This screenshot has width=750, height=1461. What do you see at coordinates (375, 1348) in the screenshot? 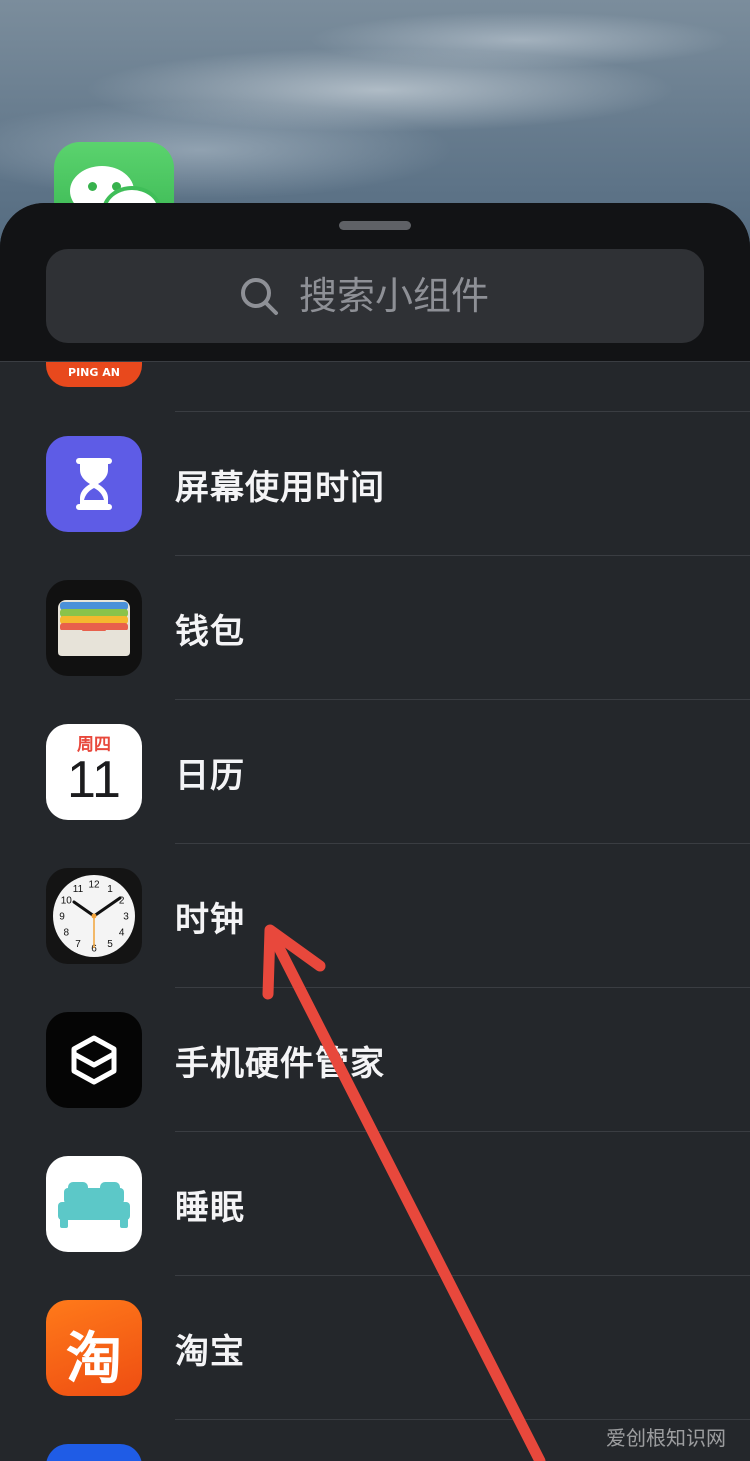
I see `list-item-taobao: 淘 淘宝` at bounding box center [375, 1348].